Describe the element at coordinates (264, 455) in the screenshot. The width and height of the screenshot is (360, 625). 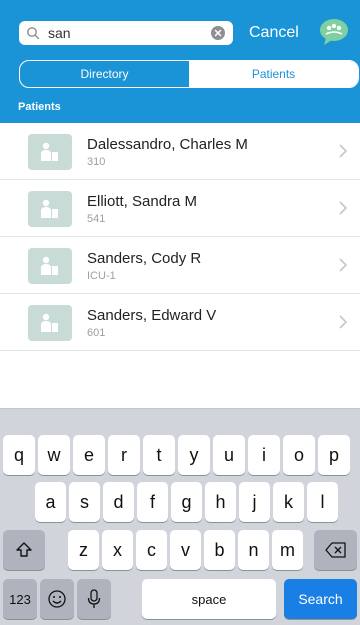
I see `key-i: i` at that location.